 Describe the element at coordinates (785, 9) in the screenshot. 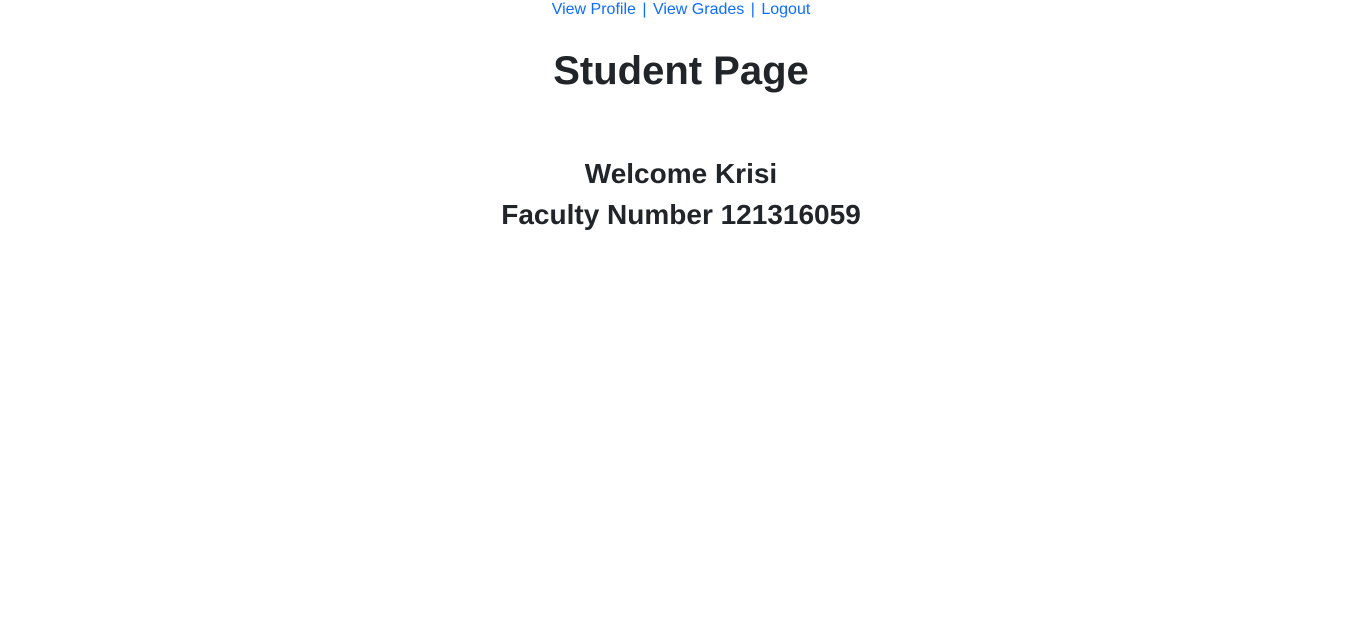

I see `logout-link: Logout` at that location.